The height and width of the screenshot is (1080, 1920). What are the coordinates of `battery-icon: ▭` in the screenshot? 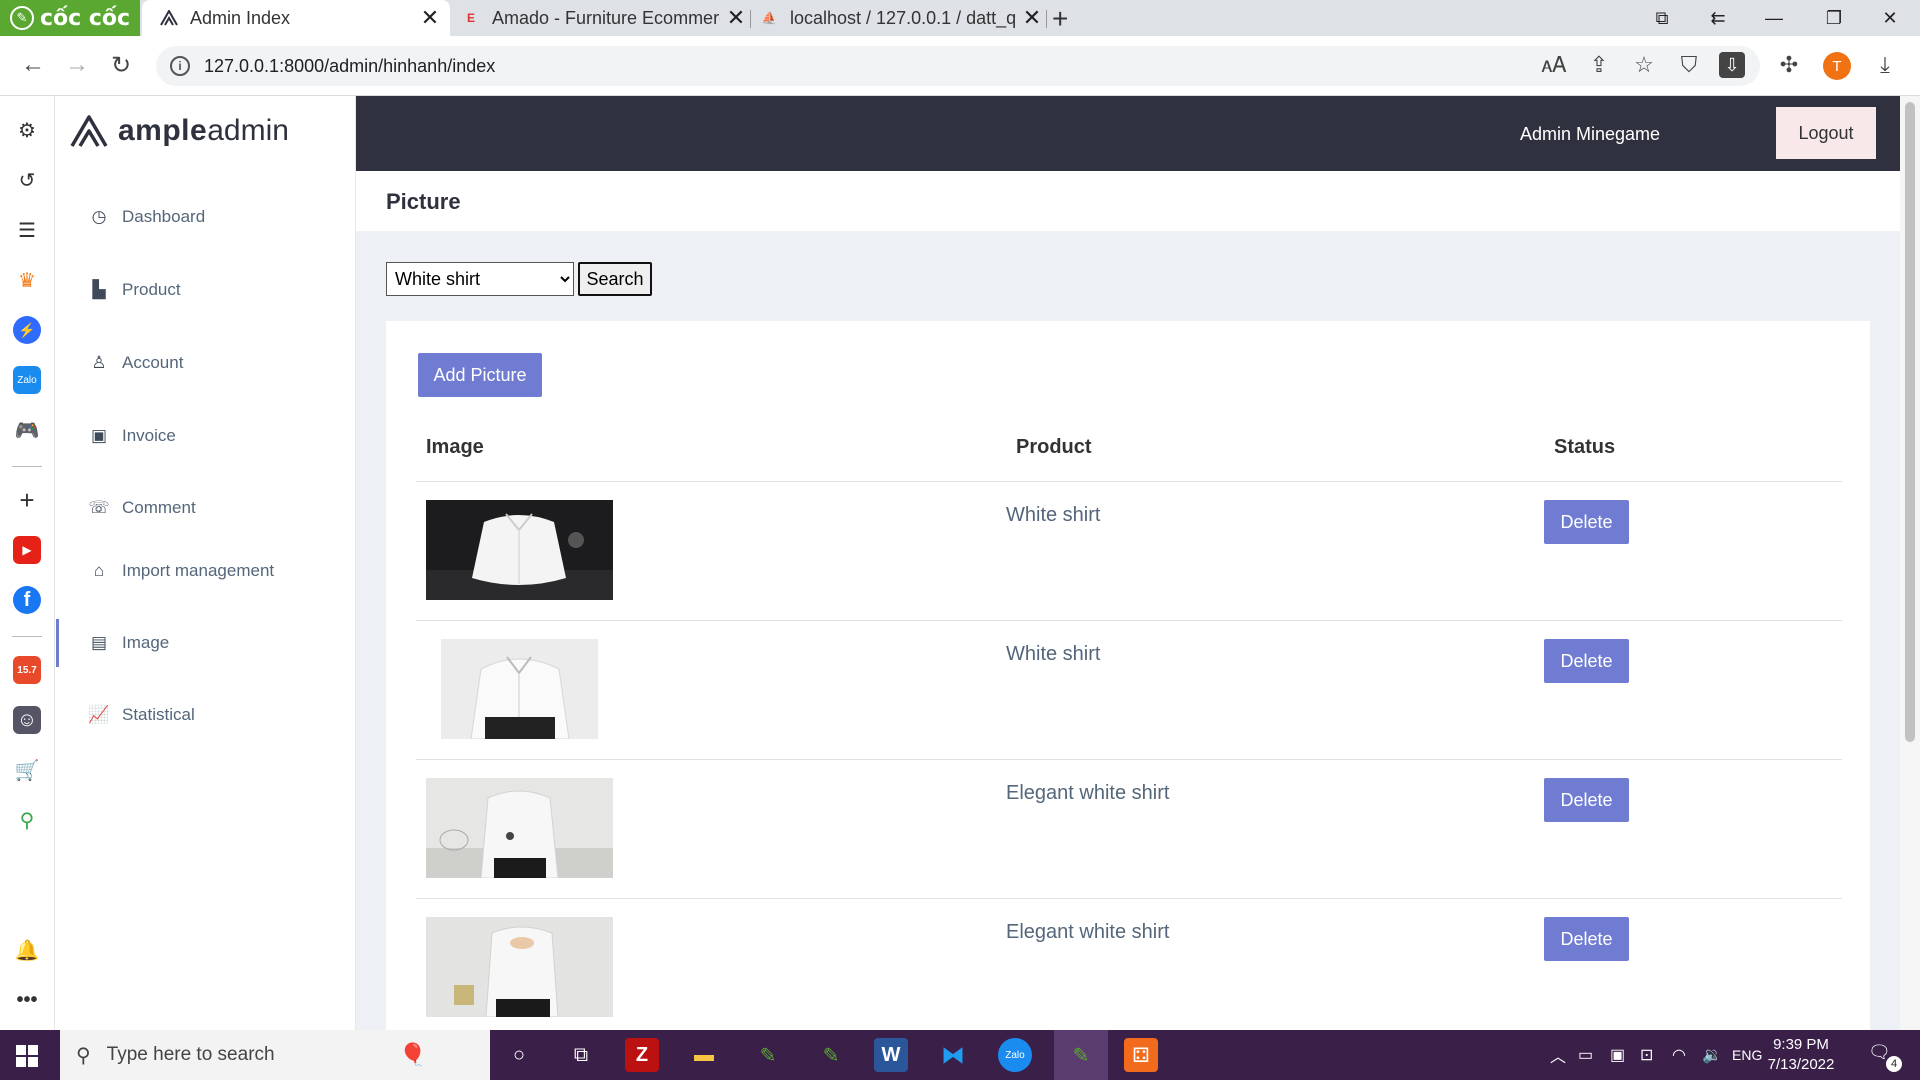 It's located at (1585, 1055).